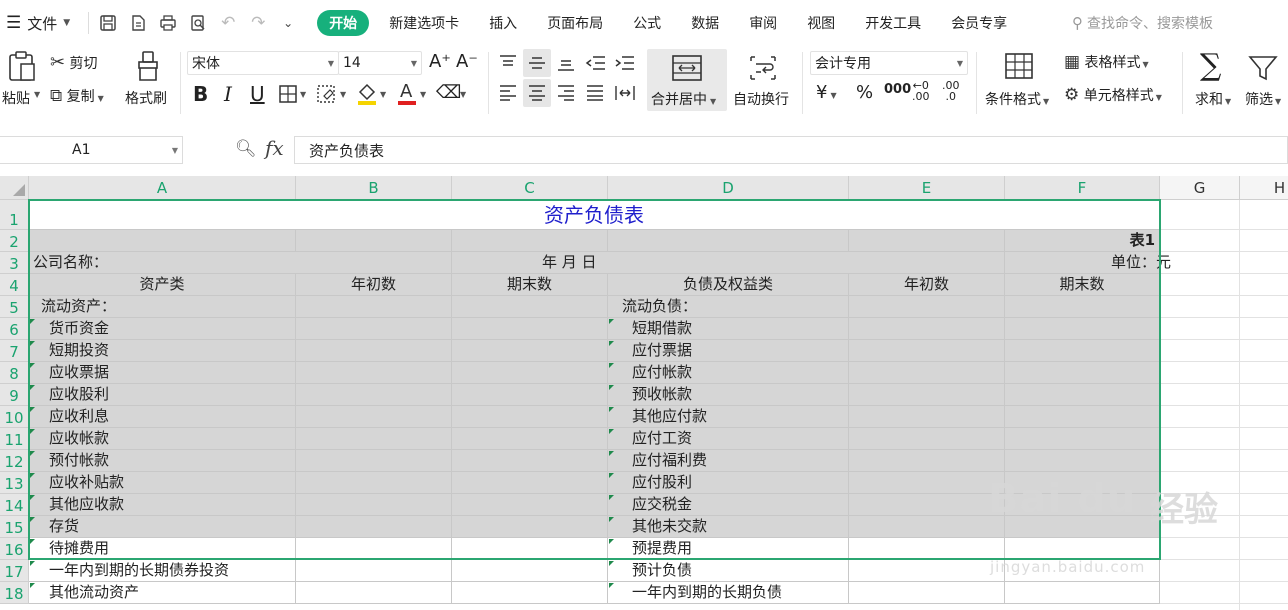 This screenshot has height=610, width=1288. Describe the element at coordinates (162, 461) in the screenshot. I see `asset-item-cell: 预付帐款` at that location.